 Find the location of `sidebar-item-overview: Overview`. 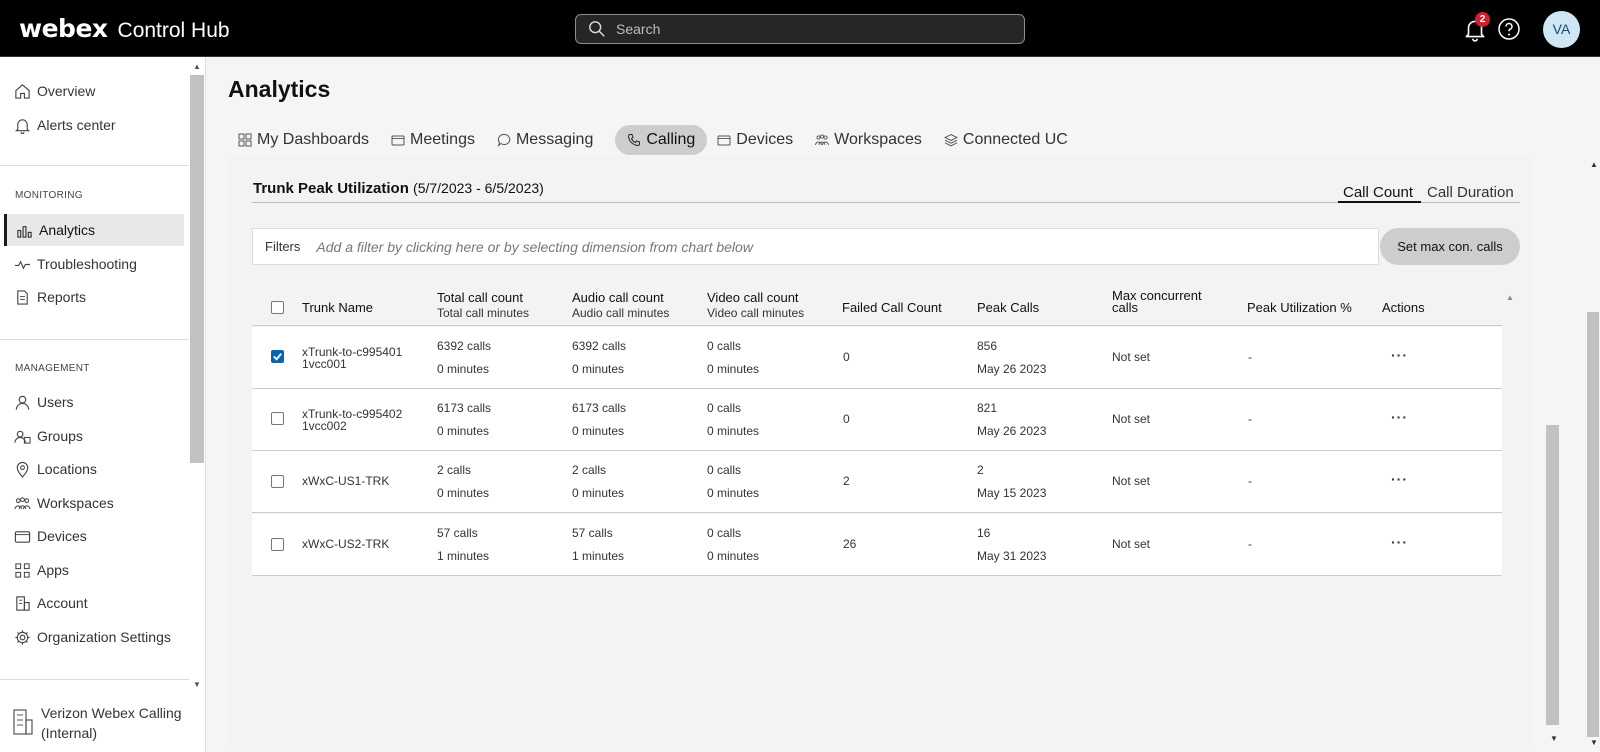

sidebar-item-overview: Overview is located at coordinates (54, 91).